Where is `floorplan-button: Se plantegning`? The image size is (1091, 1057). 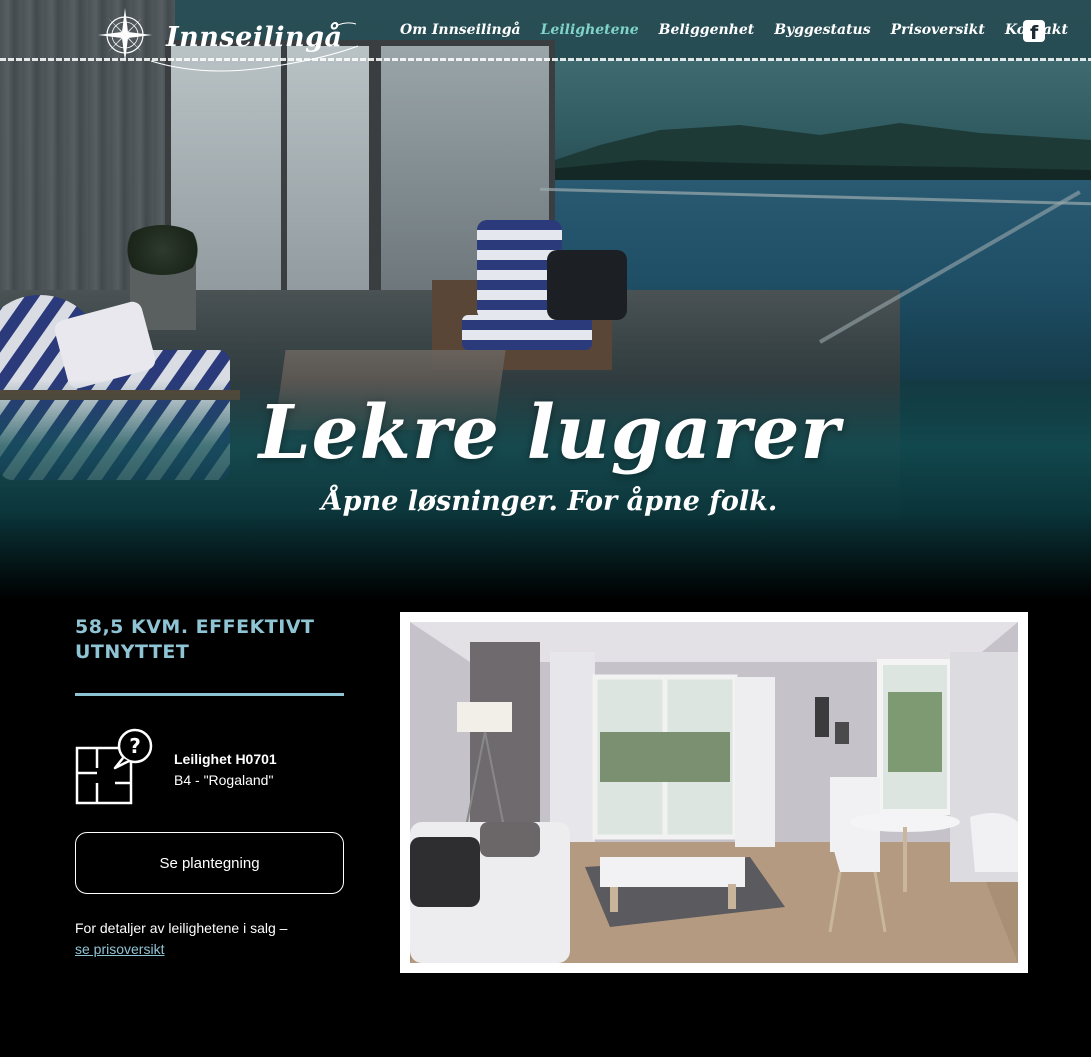
floorplan-button: Se plantegning is located at coordinates (209, 863).